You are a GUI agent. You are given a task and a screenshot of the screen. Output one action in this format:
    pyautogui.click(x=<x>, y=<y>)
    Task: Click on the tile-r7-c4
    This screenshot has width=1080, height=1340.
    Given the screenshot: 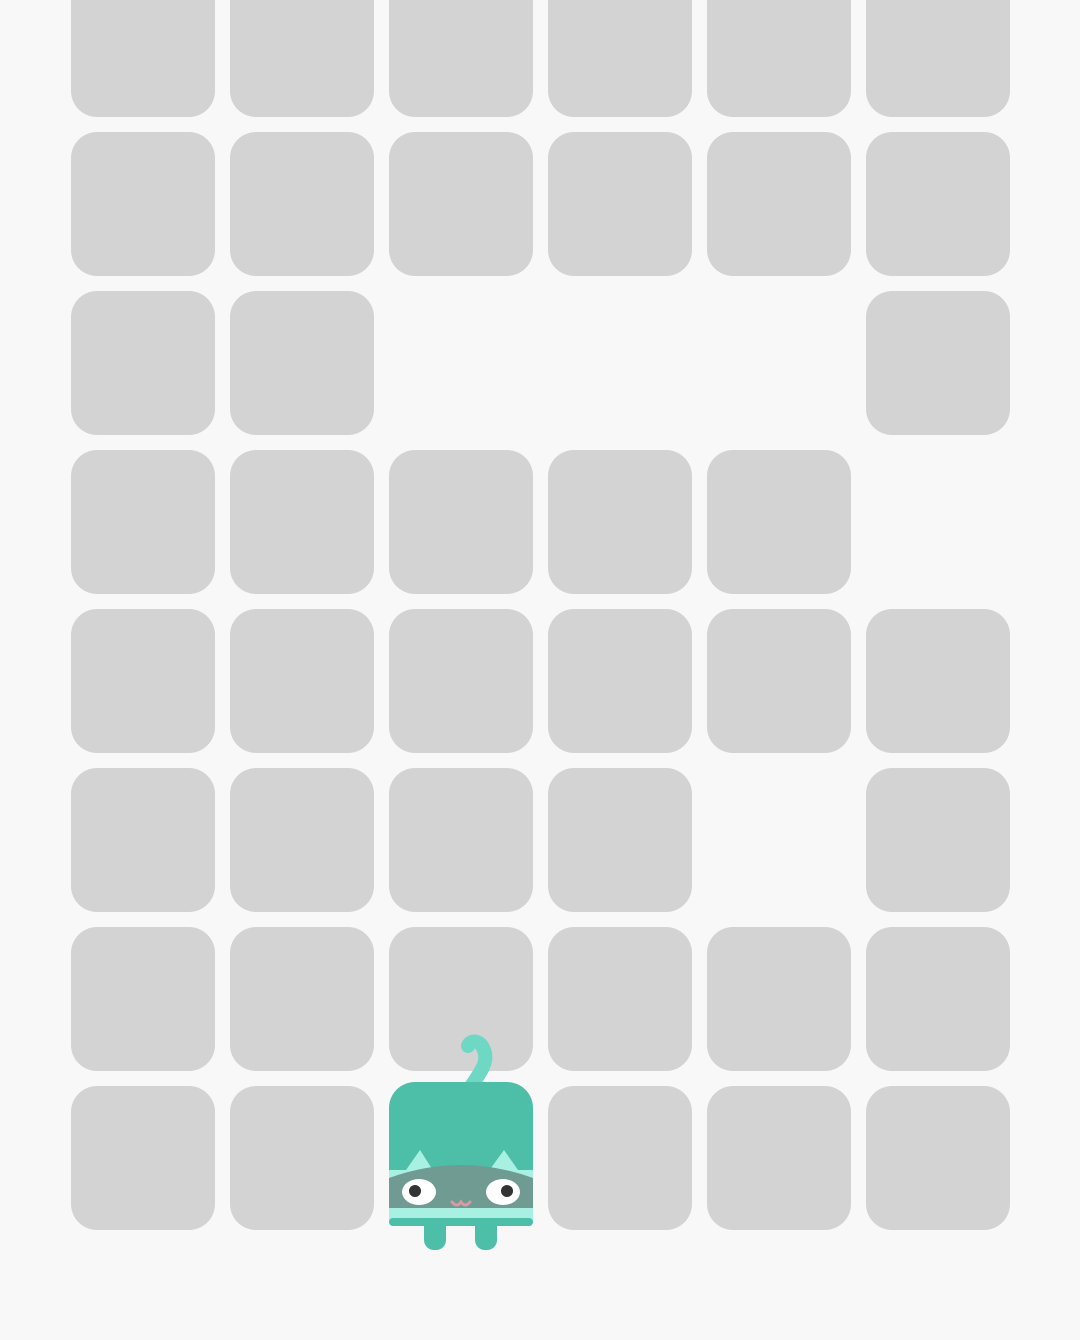 What is the action you would take?
    pyautogui.click(x=779, y=1158)
    